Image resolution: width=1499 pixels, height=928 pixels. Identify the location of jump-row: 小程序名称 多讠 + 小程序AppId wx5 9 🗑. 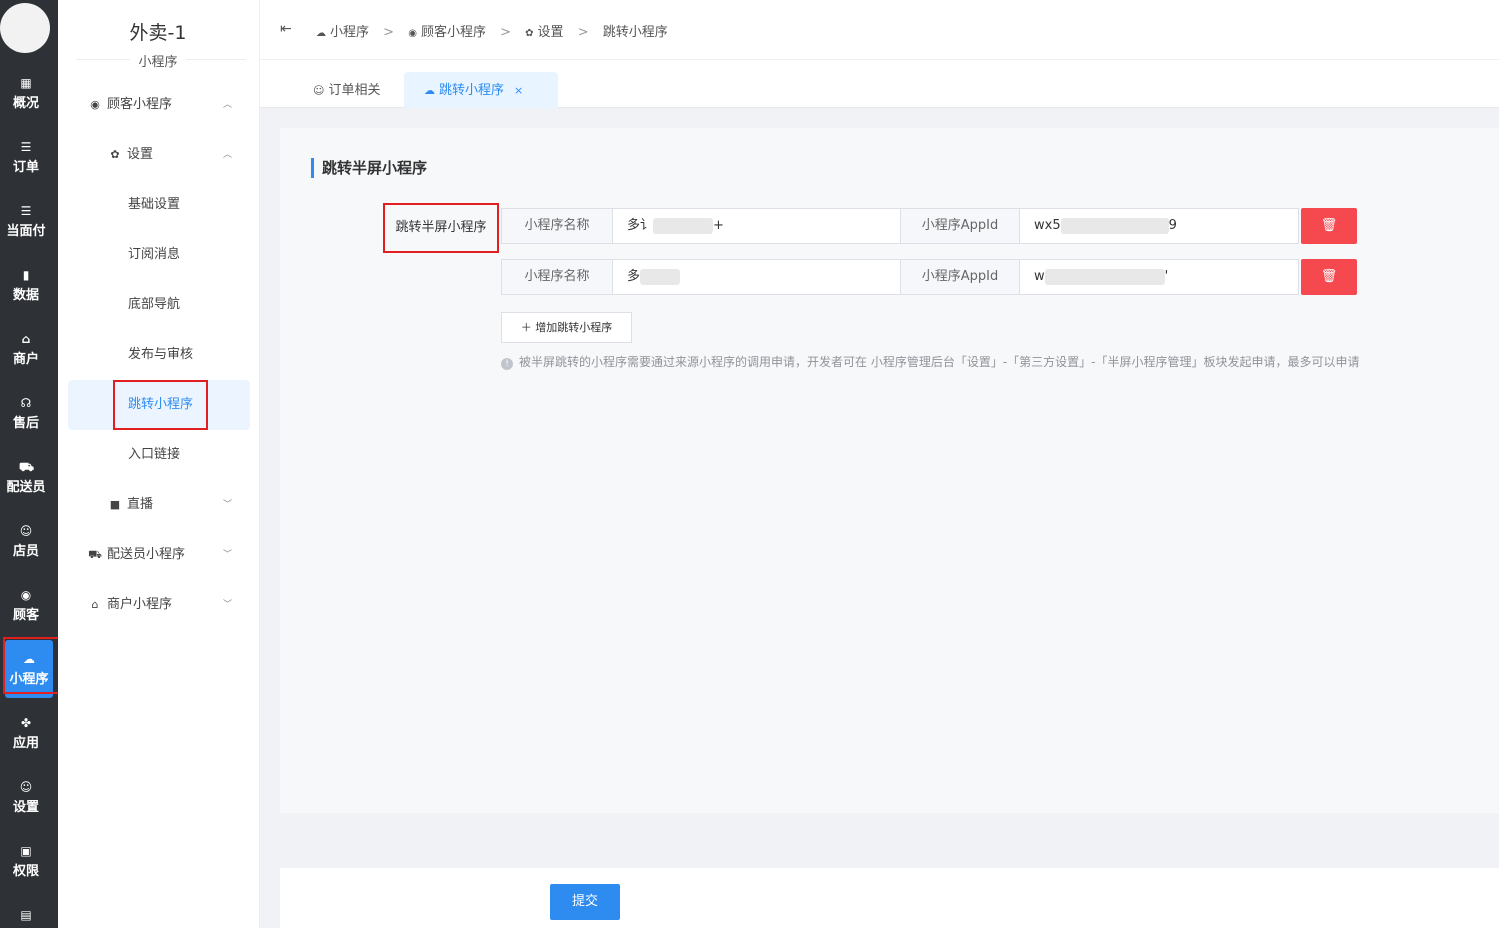
(929, 226).